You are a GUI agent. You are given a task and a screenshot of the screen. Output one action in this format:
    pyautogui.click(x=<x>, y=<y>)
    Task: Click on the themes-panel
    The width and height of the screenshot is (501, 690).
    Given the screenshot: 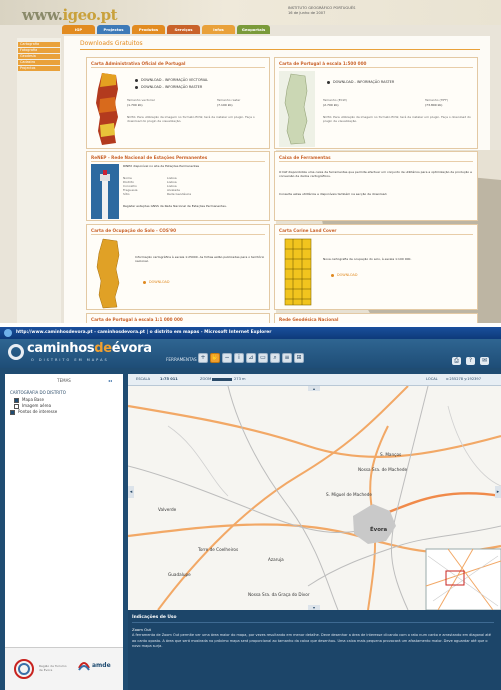 What is the action you would take?
    pyautogui.click(x=64, y=532)
    